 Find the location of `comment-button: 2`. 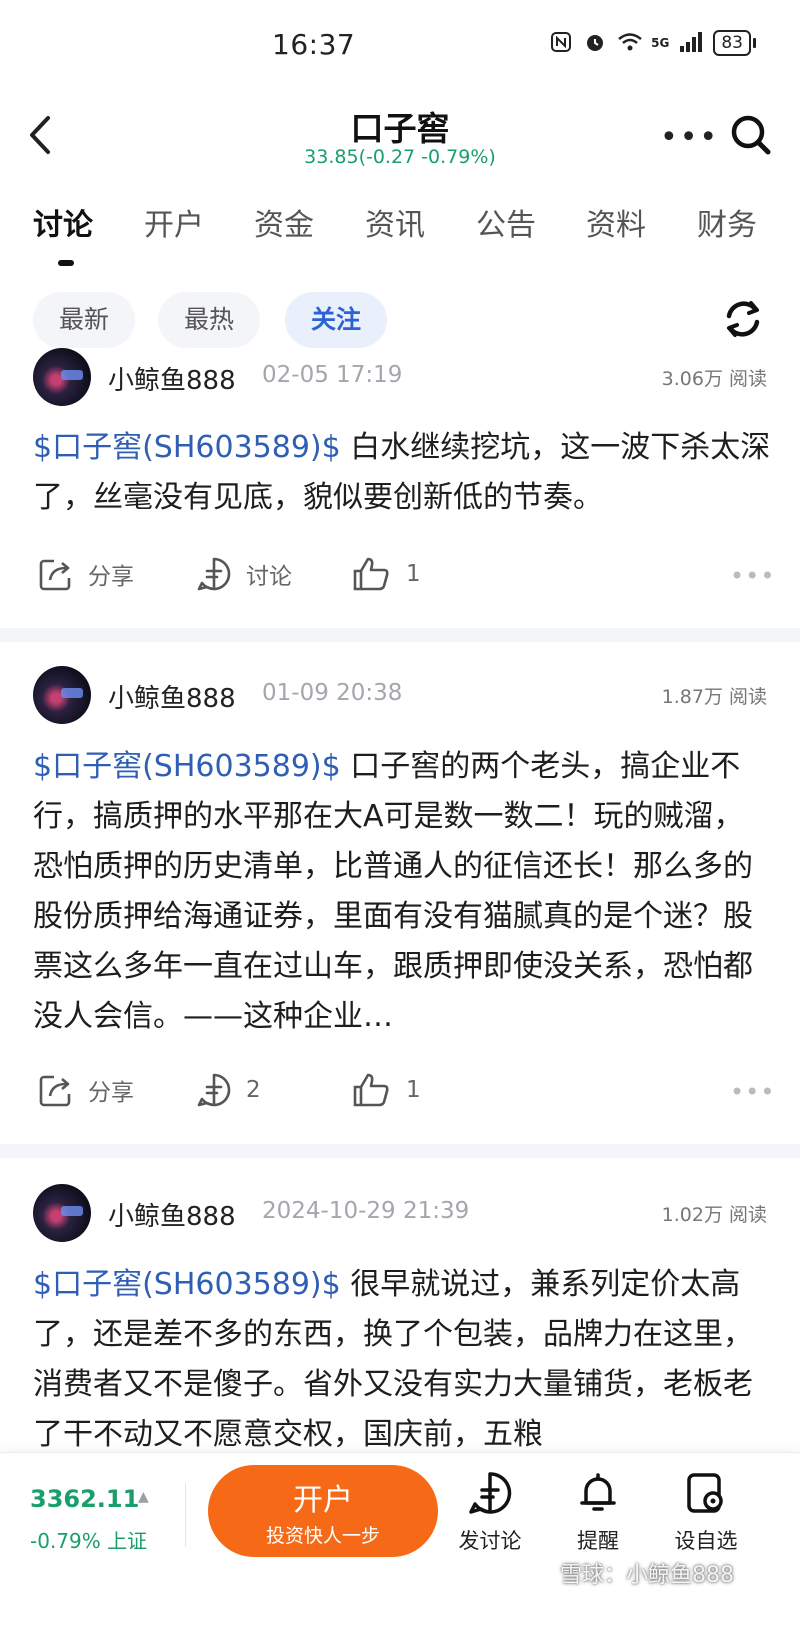

comment-button: 2 is located at coordinates (228, 1090).